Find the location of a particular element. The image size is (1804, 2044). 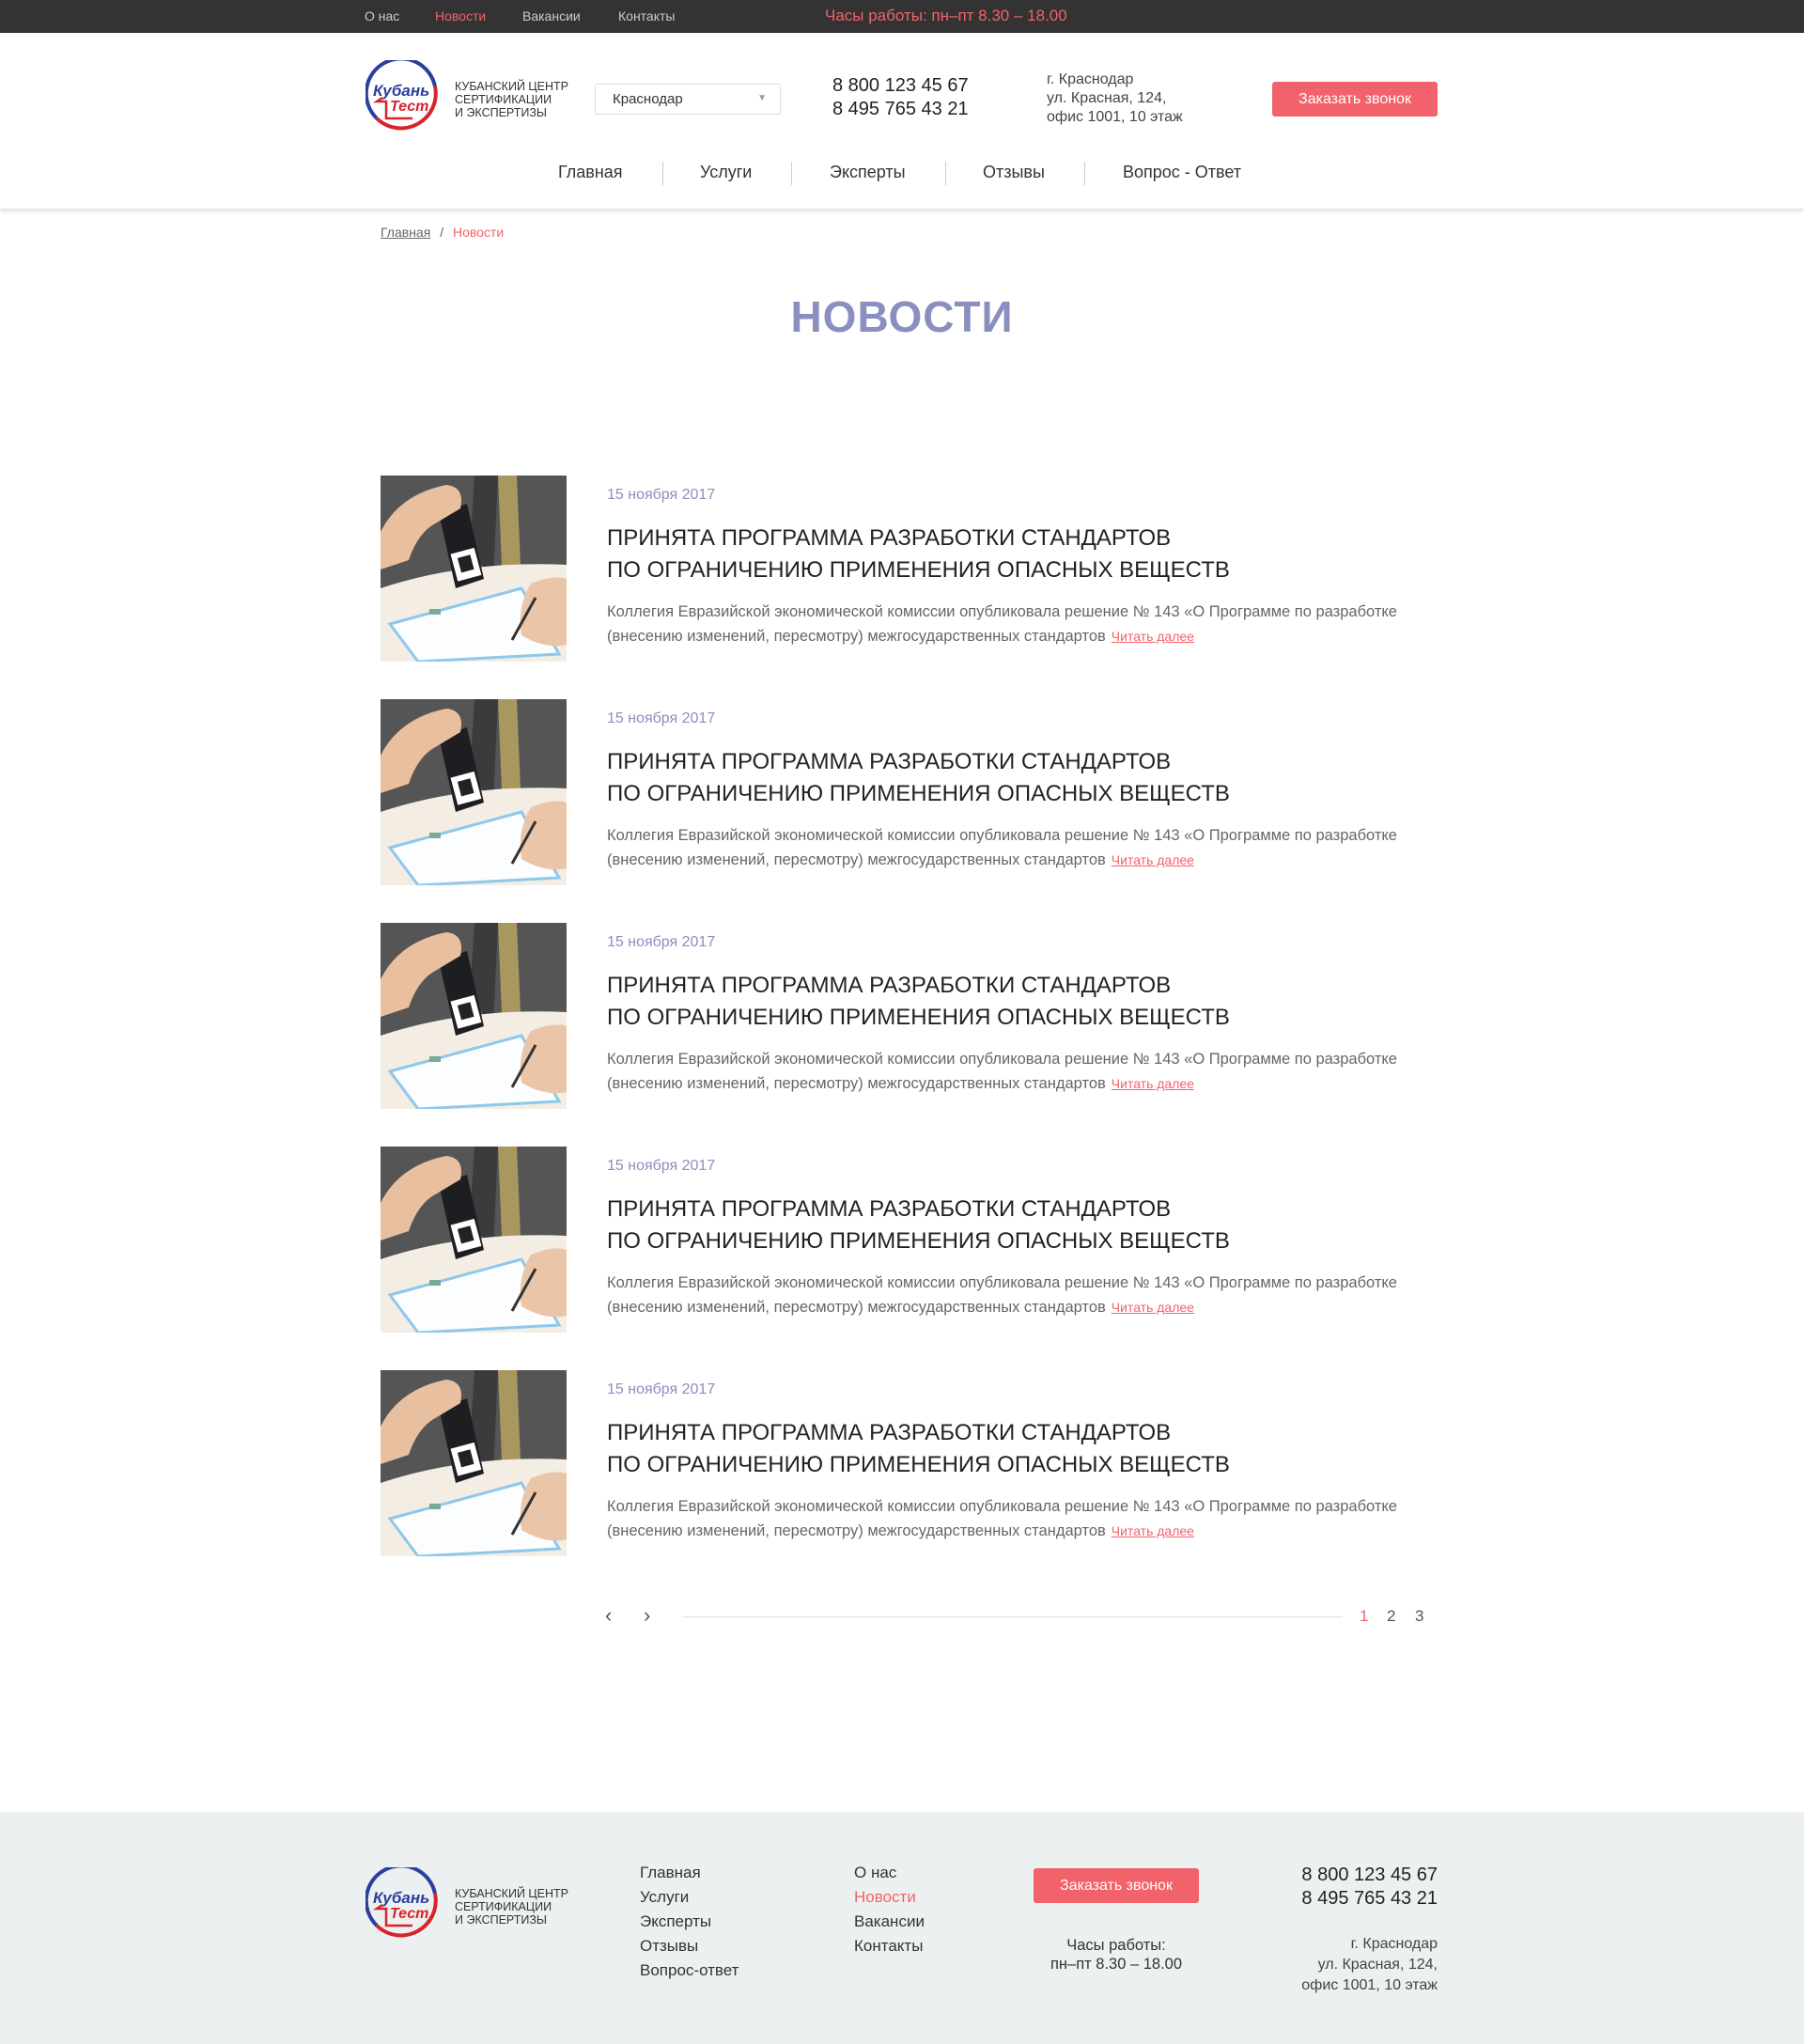

top-link-news: Новости is located at coordinates (460, 15).